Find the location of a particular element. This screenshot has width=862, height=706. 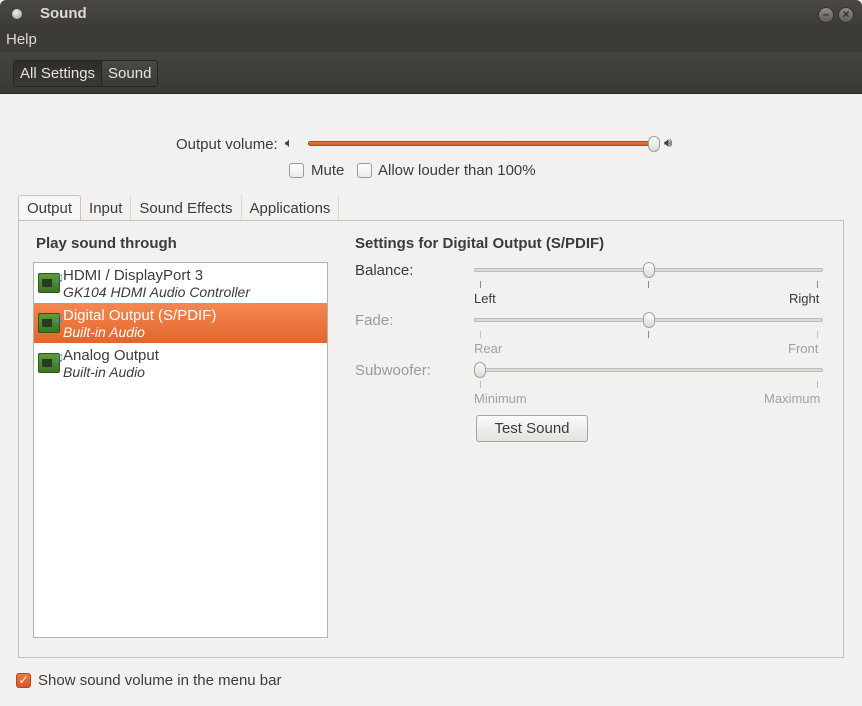

title-bar: Sound – × is located at coordinates (431, 14).